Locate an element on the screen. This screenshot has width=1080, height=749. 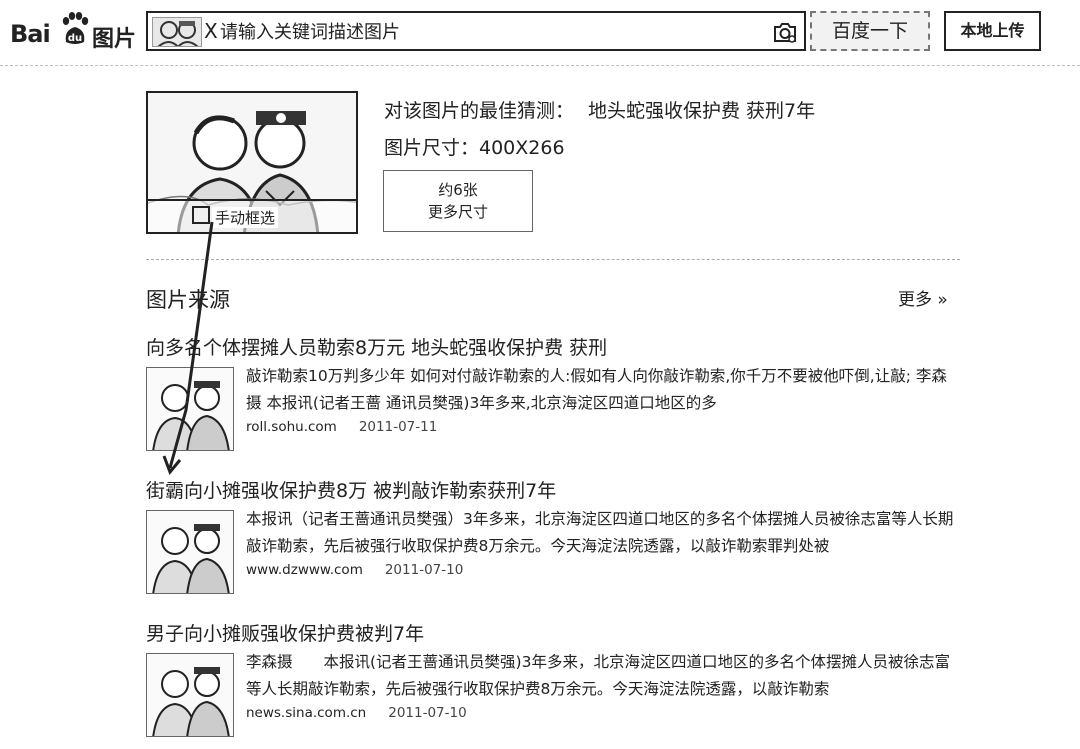
best-guess: 对该图片的最佳猜测： 地头蛇强收保护费 获刑7年 is located at coordinates (599, 109).